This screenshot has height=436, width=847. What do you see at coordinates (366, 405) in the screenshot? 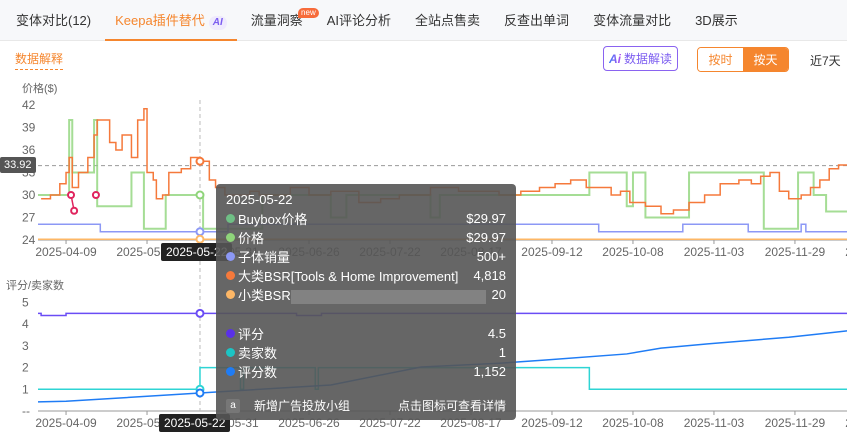
I see `tooltip-footer: a 新增广告投放小组 点击图标可查看详情` at bounding box center [366, 405].